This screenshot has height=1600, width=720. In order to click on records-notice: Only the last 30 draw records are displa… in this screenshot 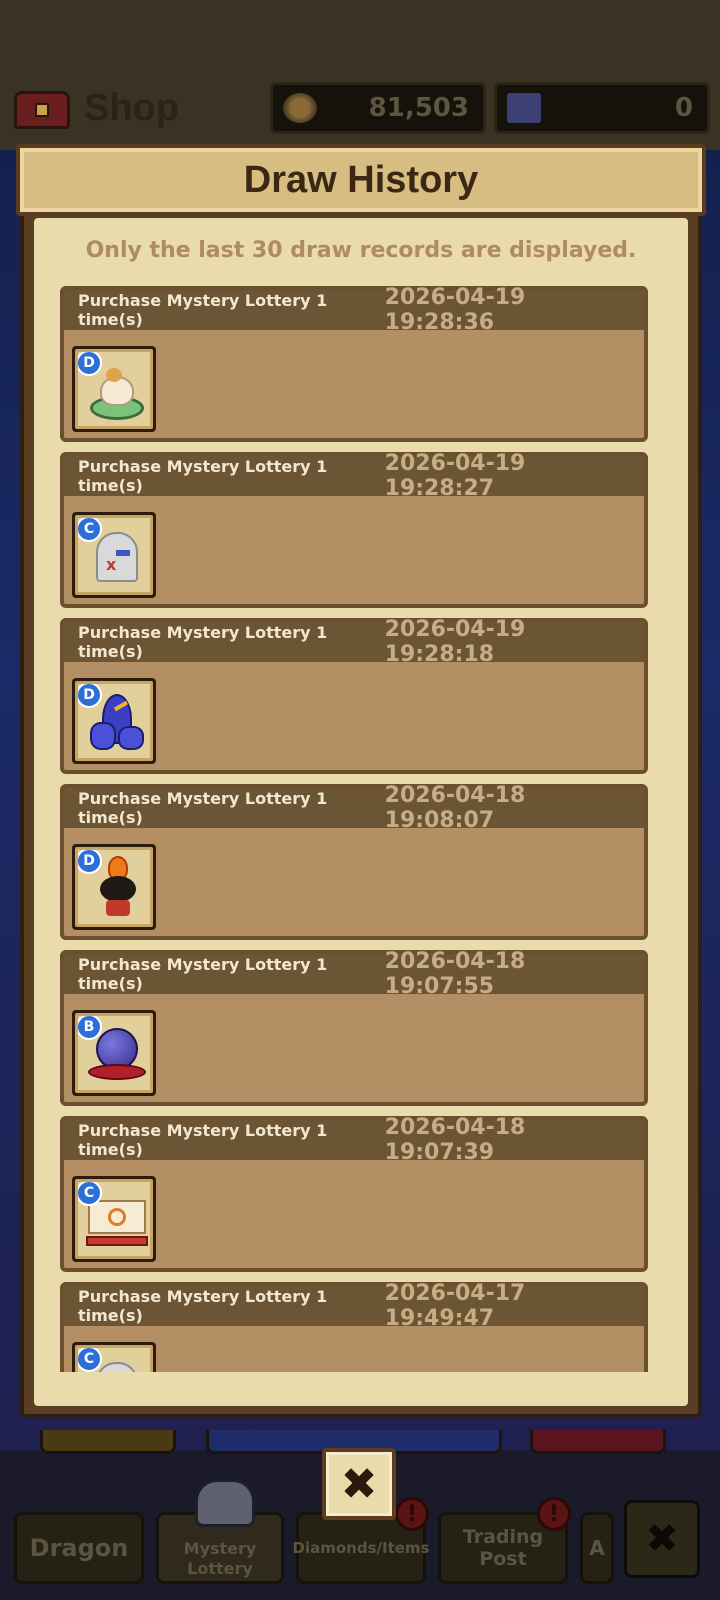, I will do `click(361, 250)`.